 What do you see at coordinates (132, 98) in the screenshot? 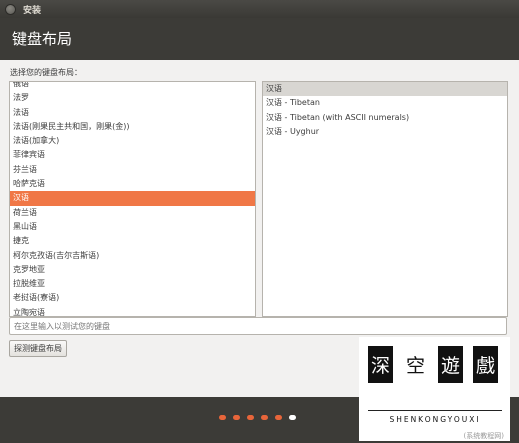
I see `layout-item: 法罗` at bounding box center [132, 98].